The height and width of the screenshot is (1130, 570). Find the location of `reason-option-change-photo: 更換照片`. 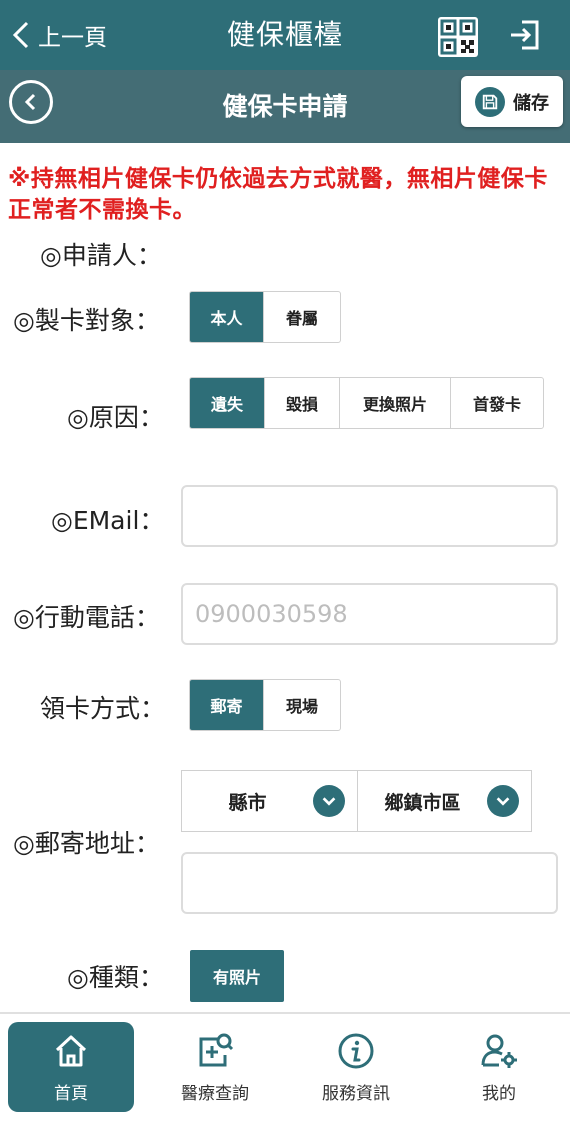

reason-option-change-photo: 更換照片 is located at coordinates (395, 403).